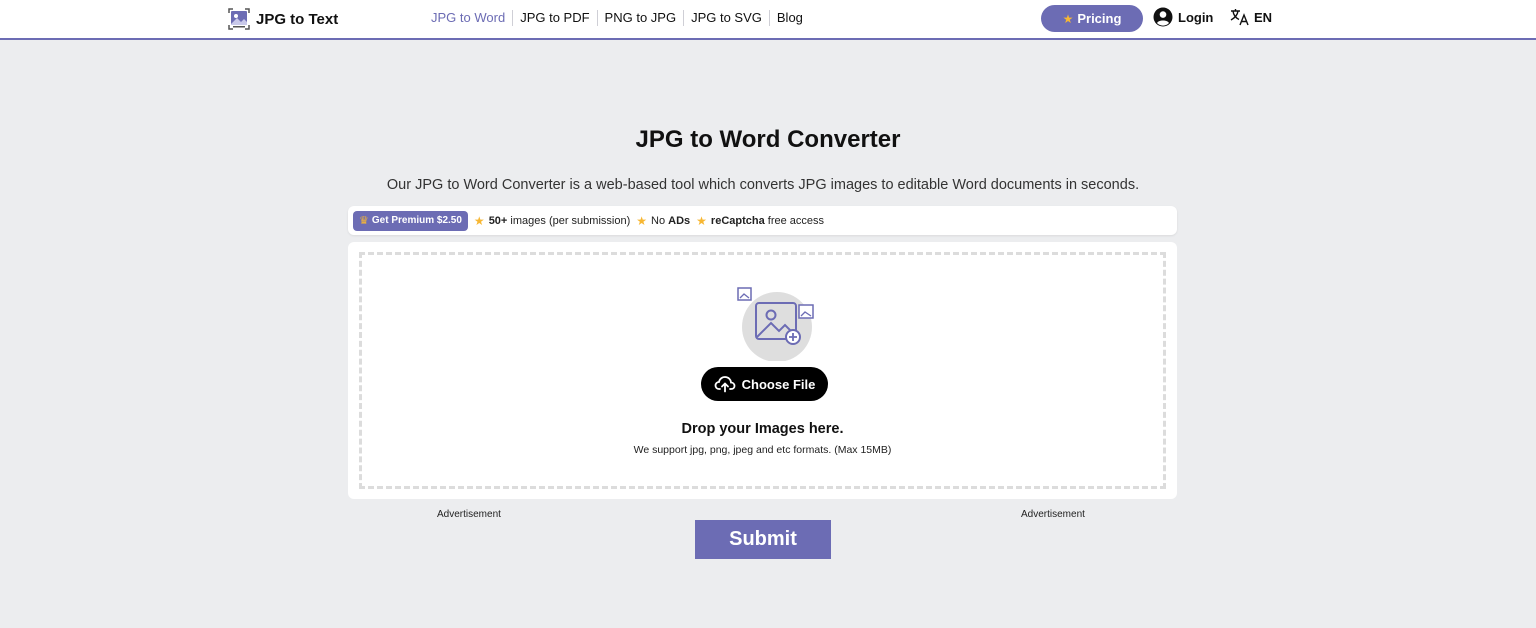  Describe the element at coordinates (1163, 17) in the screenshot. I see `user-circle-icon` at that location.